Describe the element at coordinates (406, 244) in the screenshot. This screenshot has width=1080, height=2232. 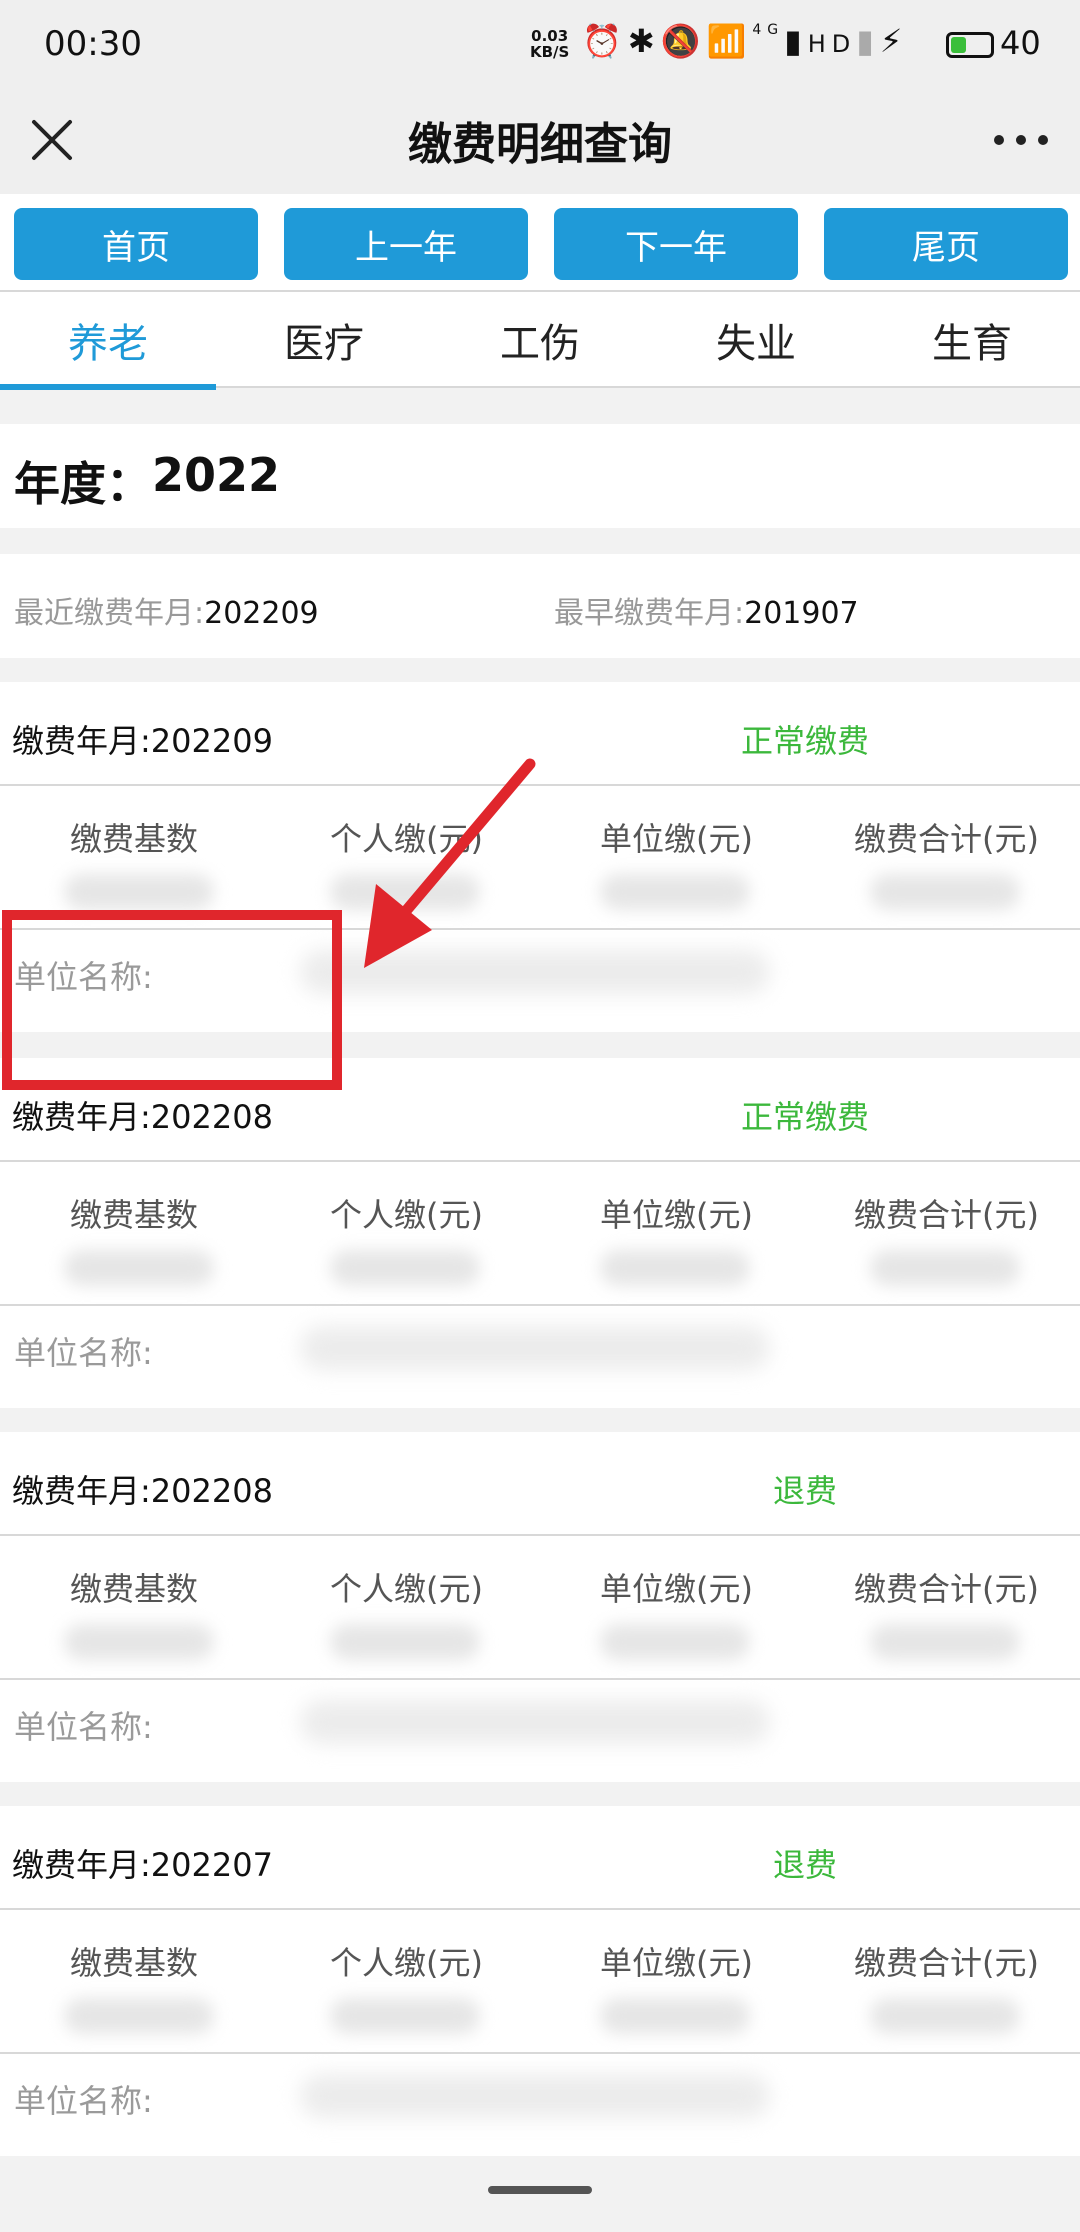
I see `previous-year-button: 上一年` at that location.